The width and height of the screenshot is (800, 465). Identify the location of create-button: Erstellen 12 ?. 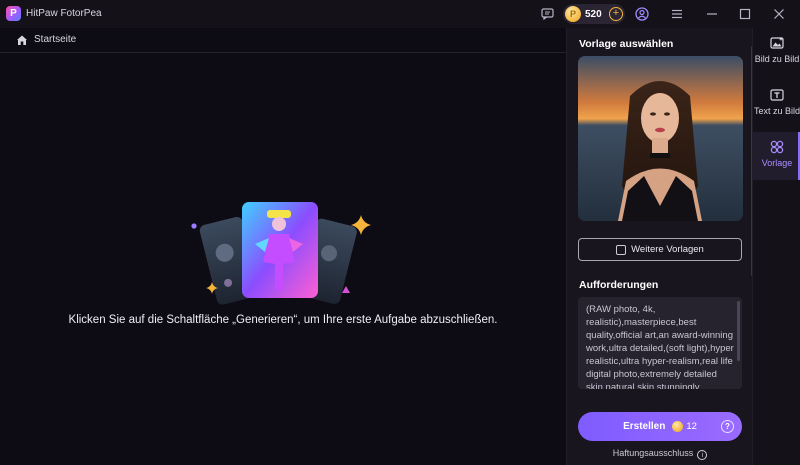
(660, 426).